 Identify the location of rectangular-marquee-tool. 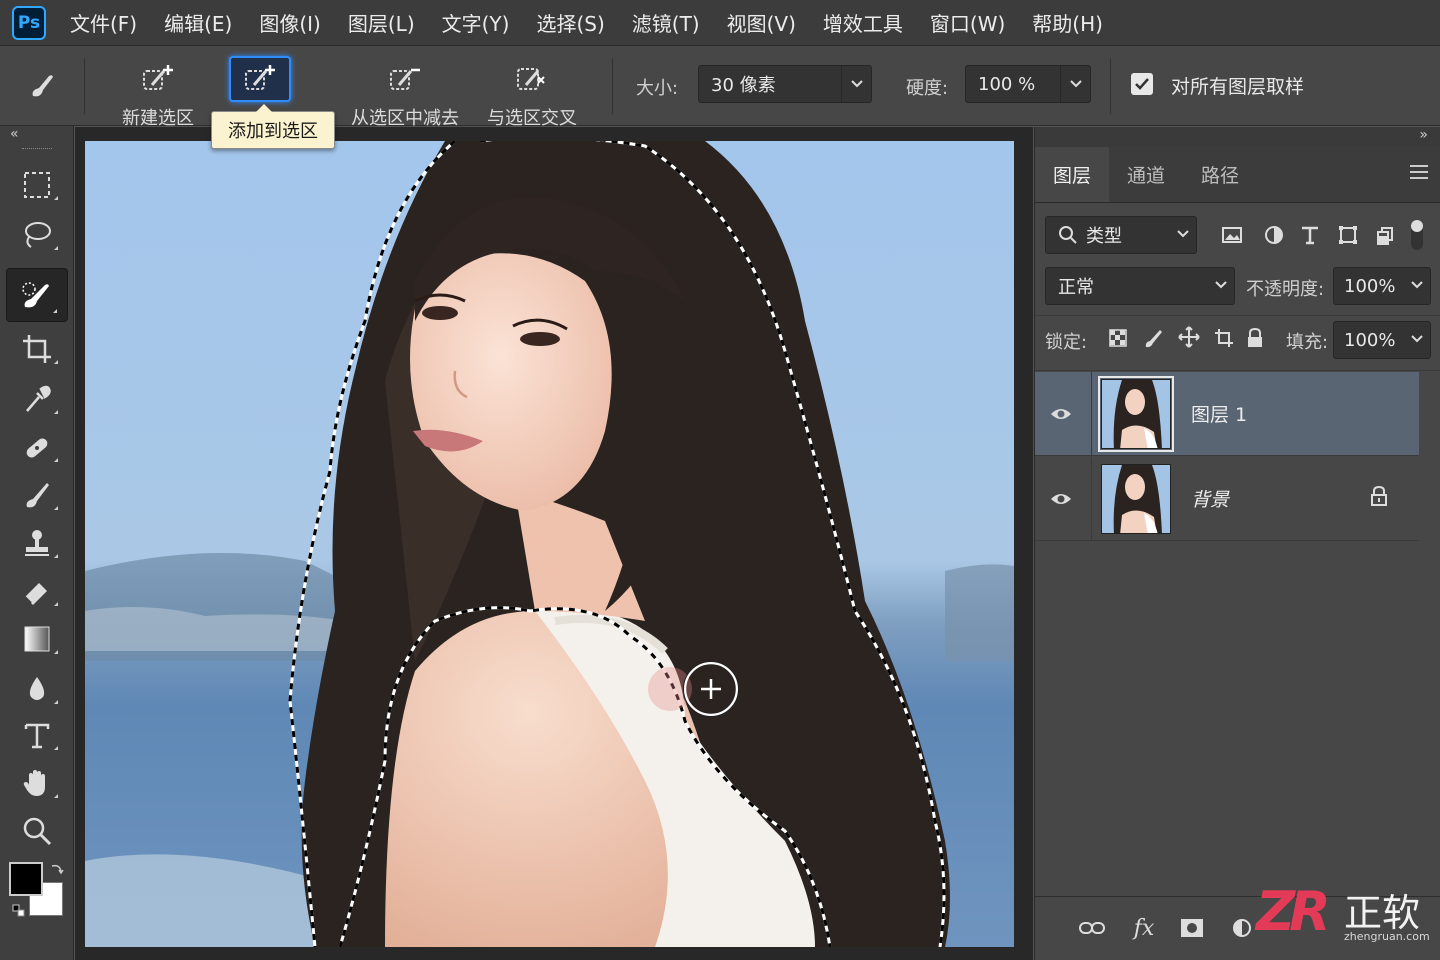
(37, 185).